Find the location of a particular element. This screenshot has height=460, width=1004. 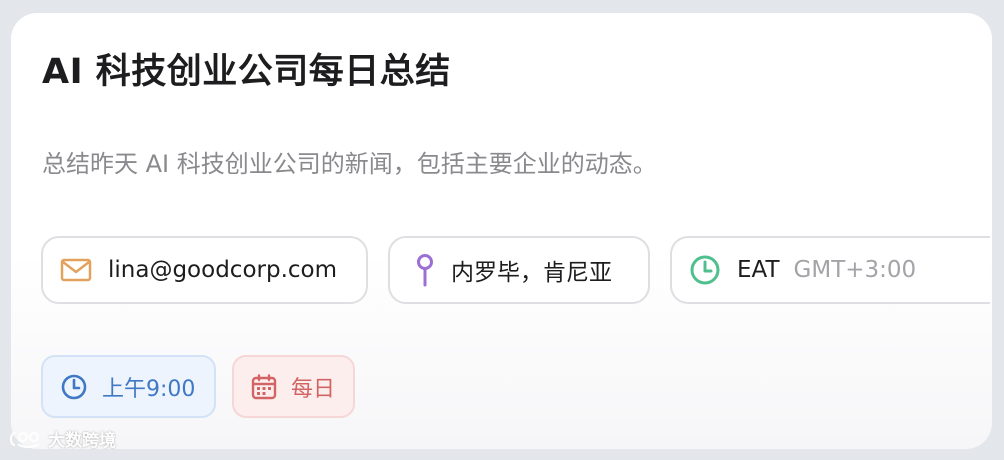

watermark-logo-icon is located at coordinates (24, 439).